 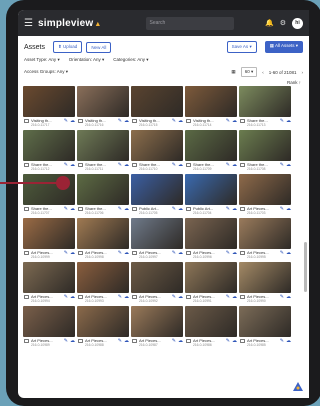 I want to click on asset-card: Share the... 216-0-11712 ✎ ☁, so click(x=49, y=150).